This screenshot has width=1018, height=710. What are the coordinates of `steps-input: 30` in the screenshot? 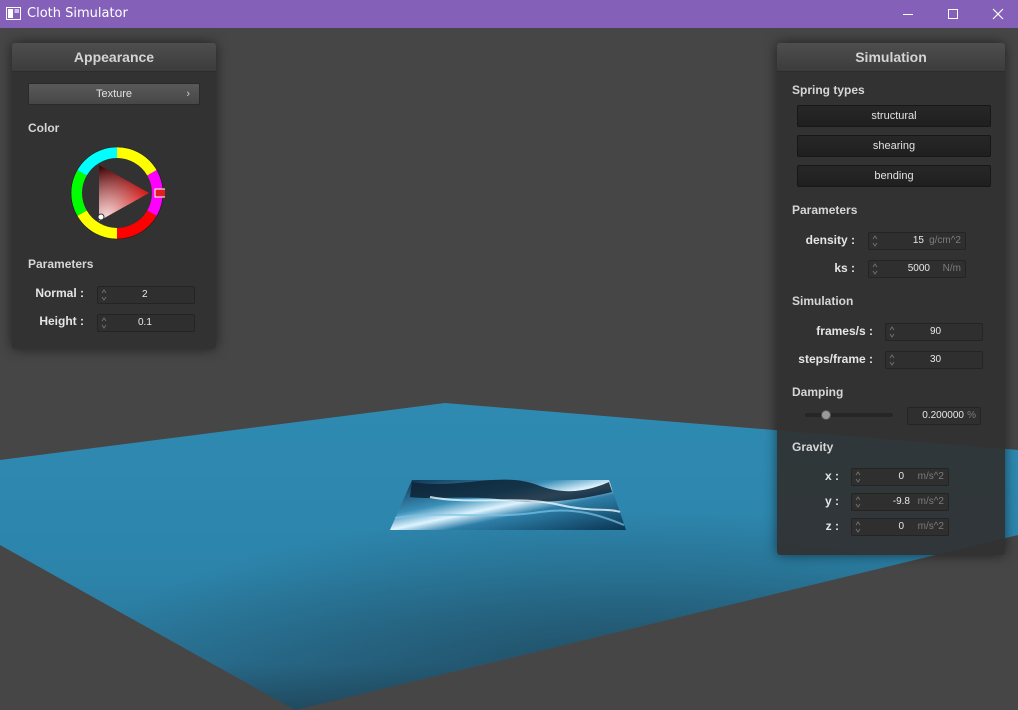 It's located at (934, 360).